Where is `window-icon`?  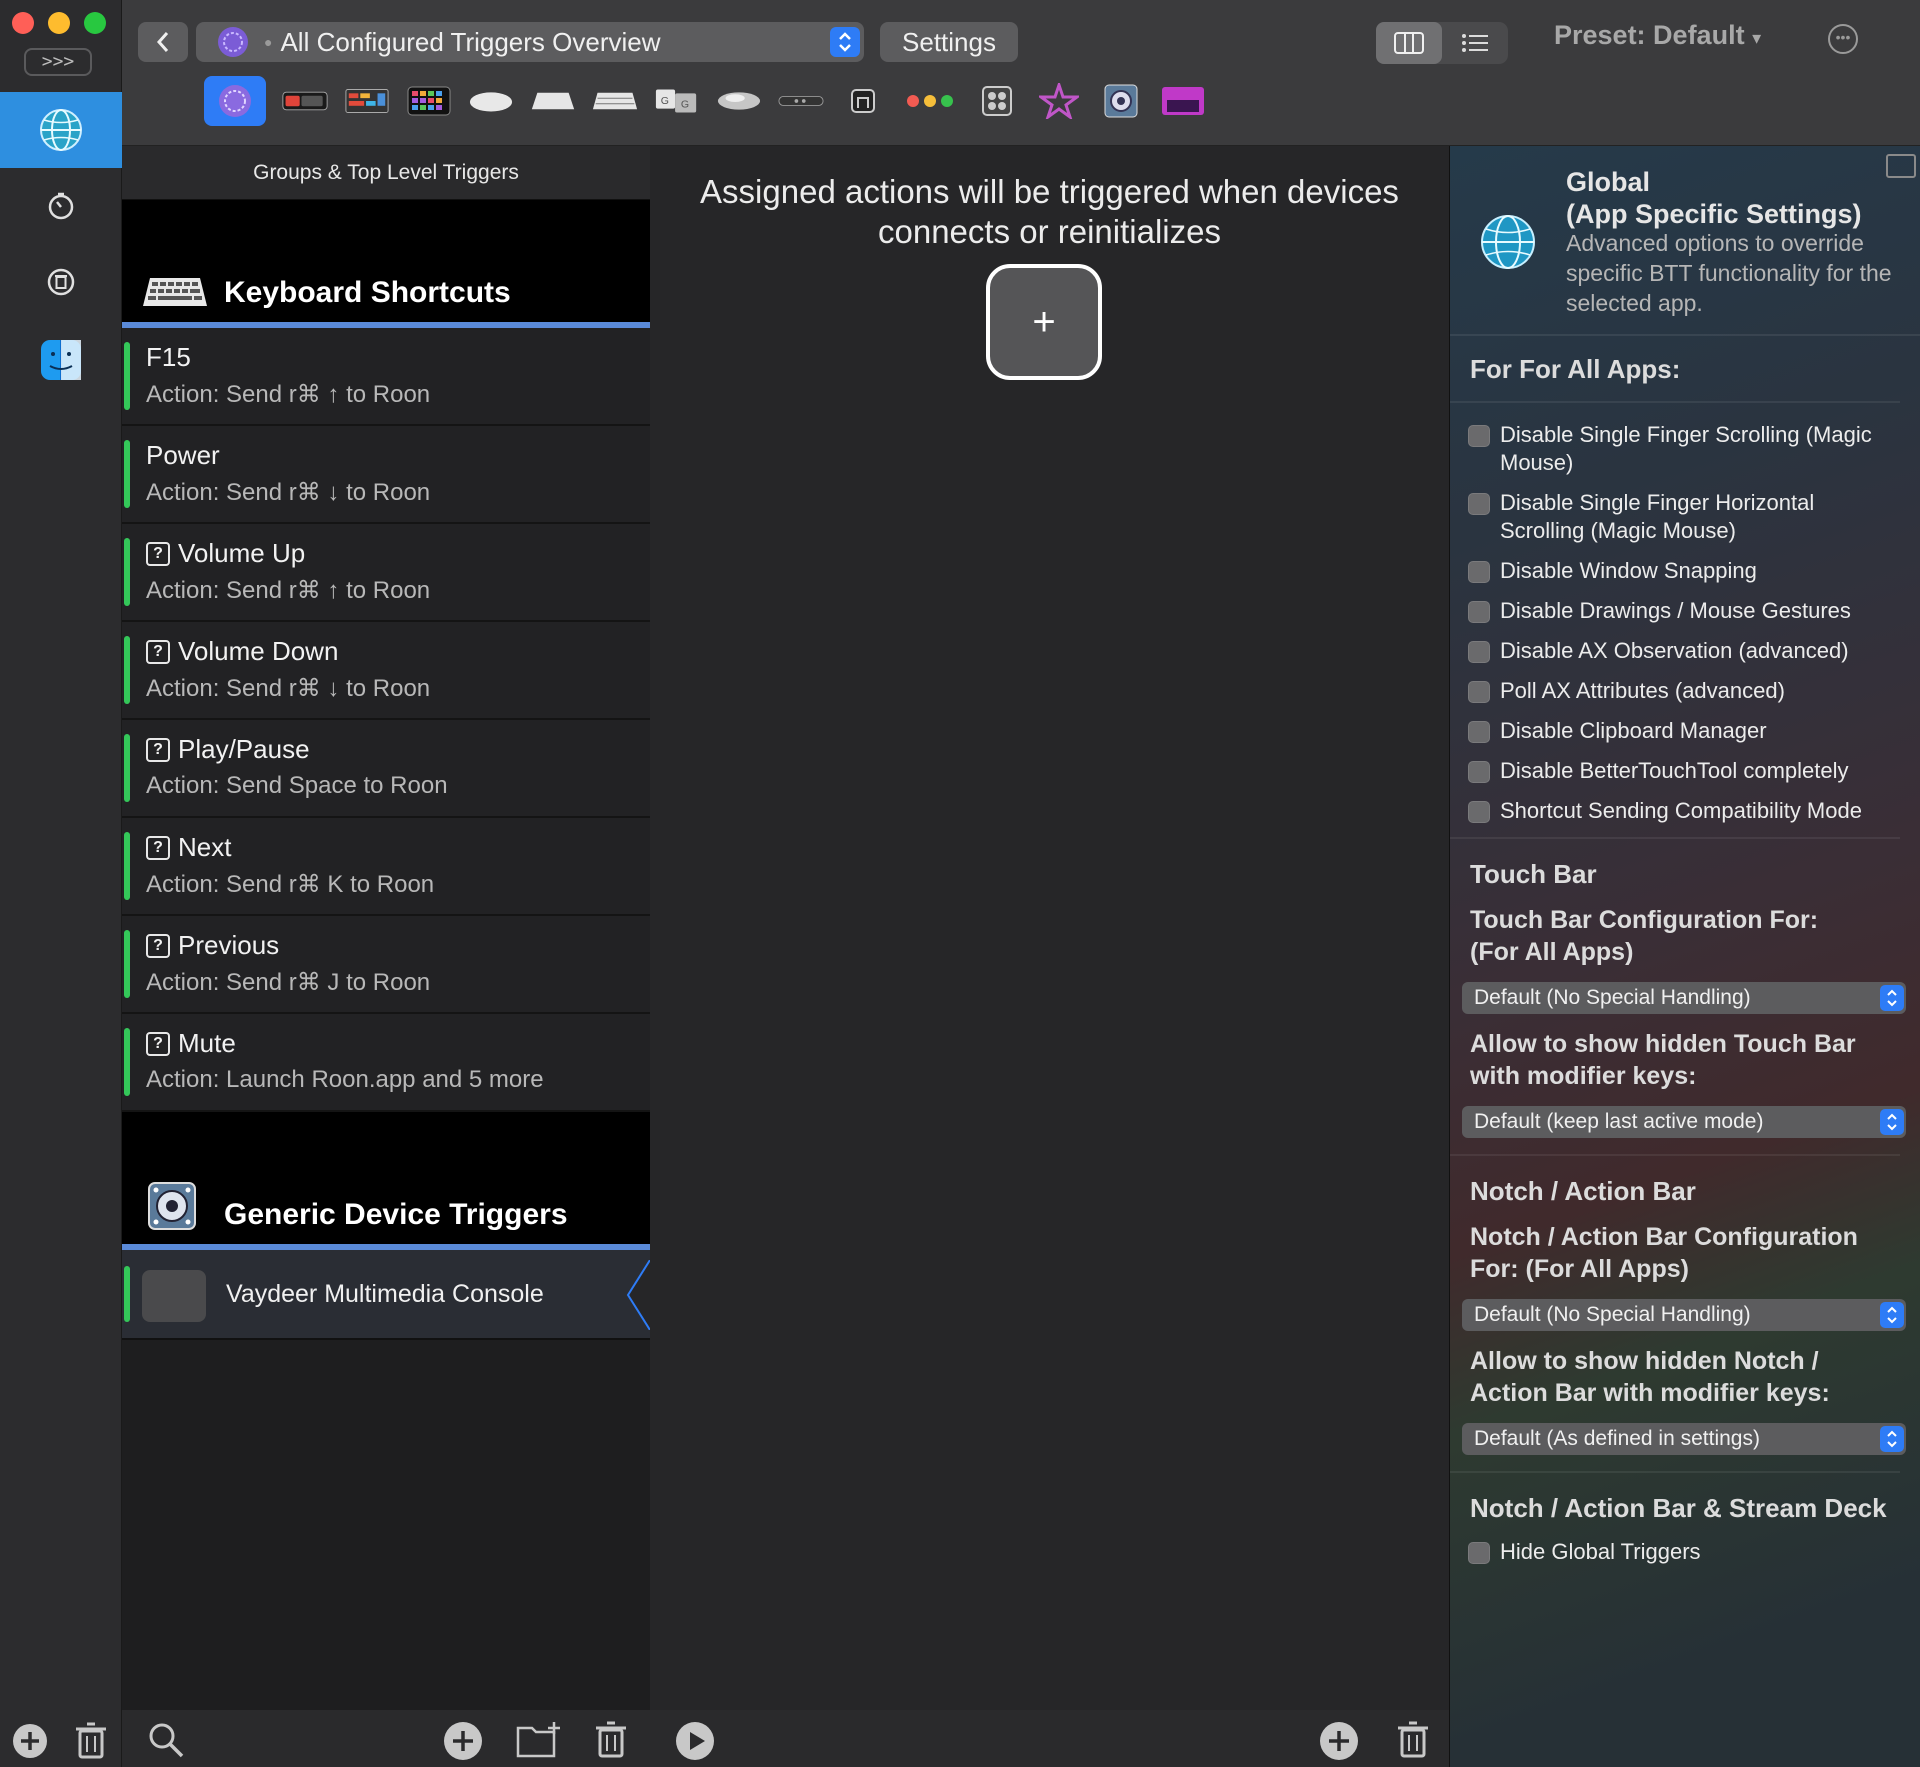
window-icon is located at coordinates (1901, 166).